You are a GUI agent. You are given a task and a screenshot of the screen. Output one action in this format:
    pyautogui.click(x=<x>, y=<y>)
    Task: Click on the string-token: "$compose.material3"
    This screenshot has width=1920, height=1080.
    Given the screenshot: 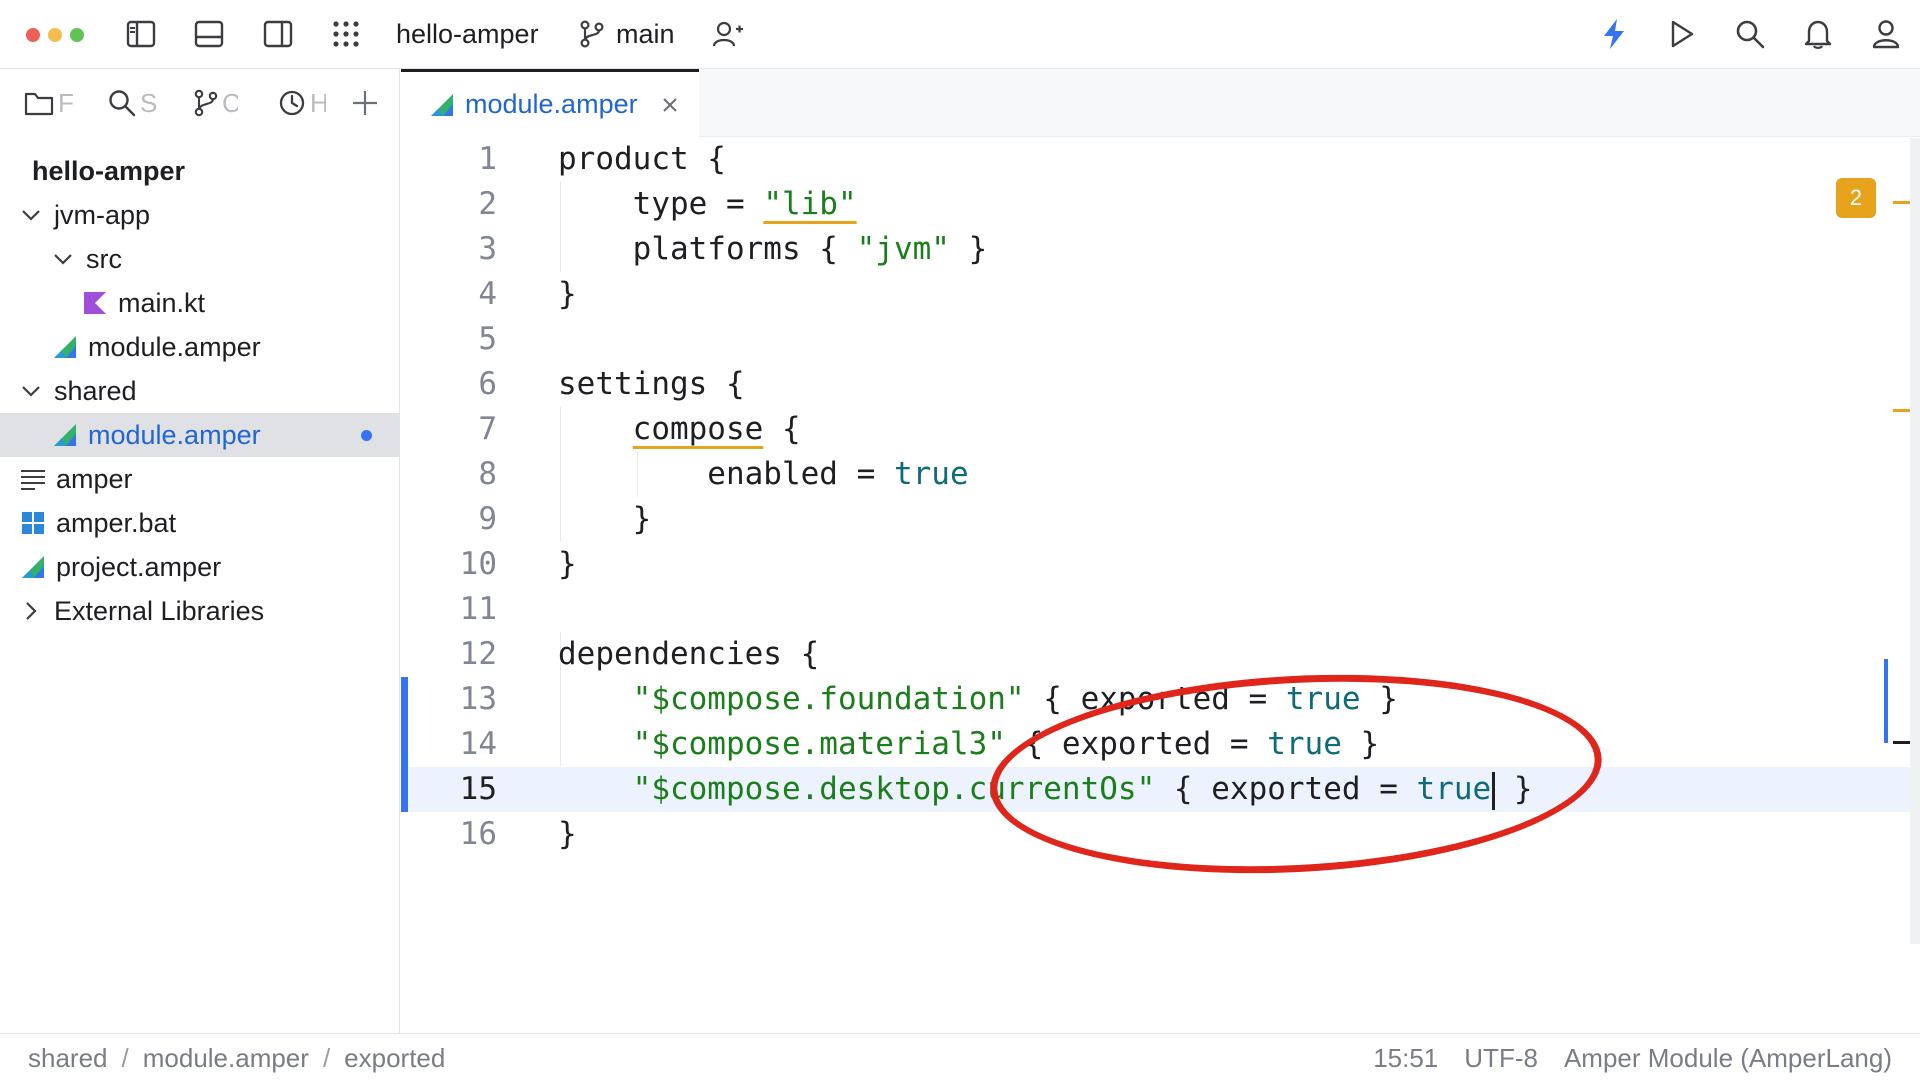 What is the action you would take?
    pyautogui.click(x=819, y=744)
    